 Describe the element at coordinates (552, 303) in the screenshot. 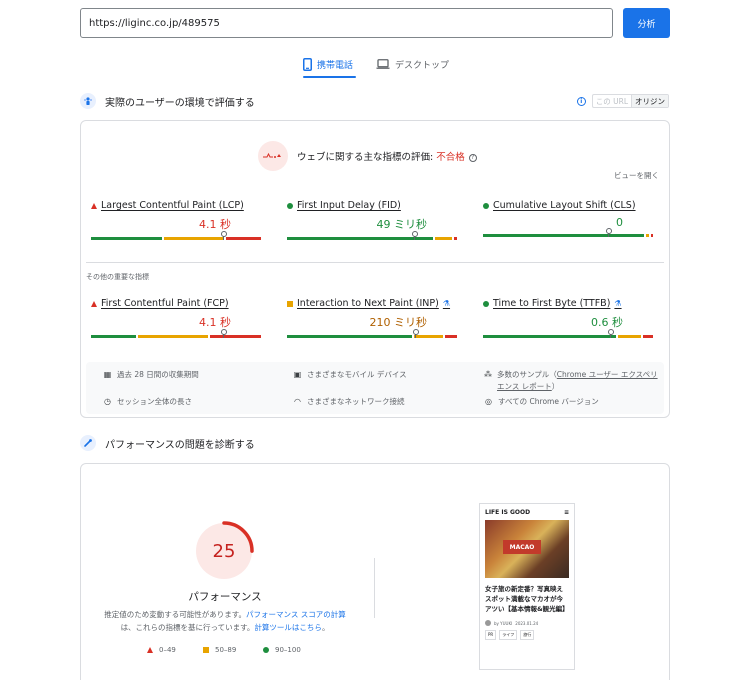

I see `metric-ttfb-name: Time to First Byte (TTFB)` at that location.